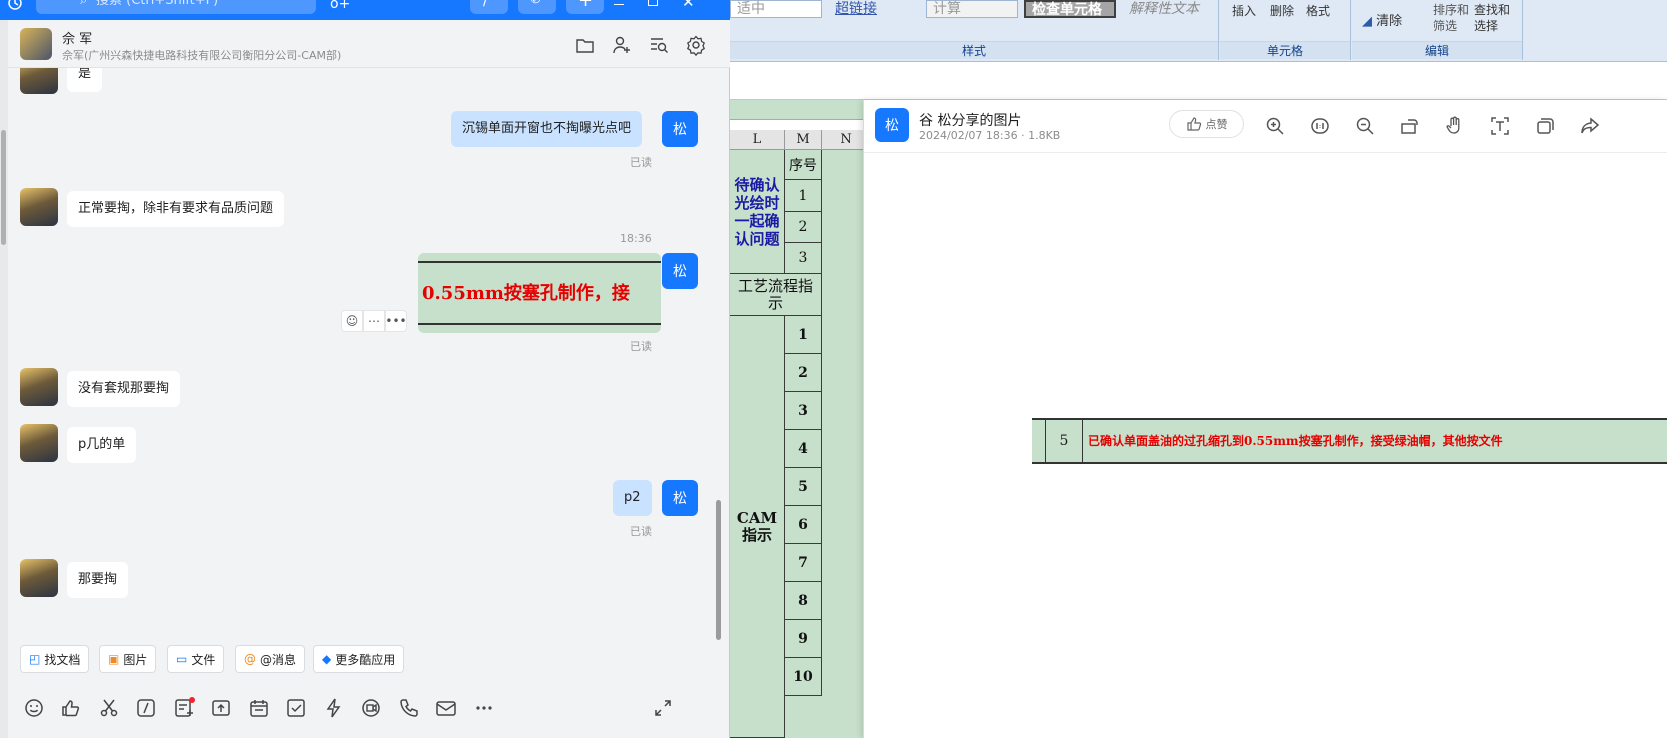 The image size is (1667, 738). Describe the element at coordinates (352, 321) in the screenshot. I see `emoji-reaction-button: ☺` at that location.